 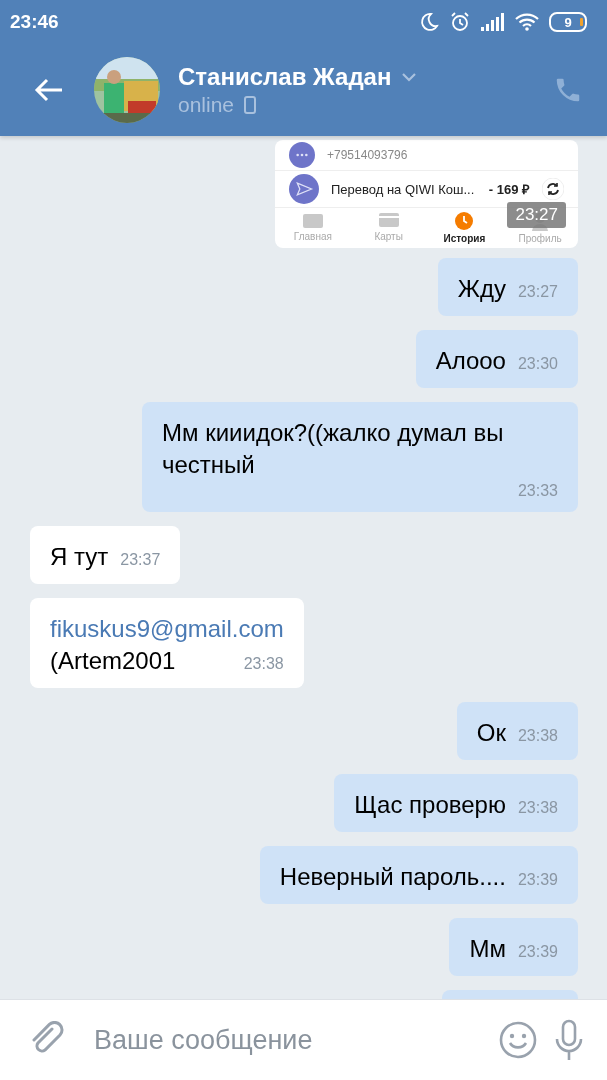 What do you see at coordinates (250, 105) in the screenshot?
I see `phone-device-icon` at bounding box center [250, 105].